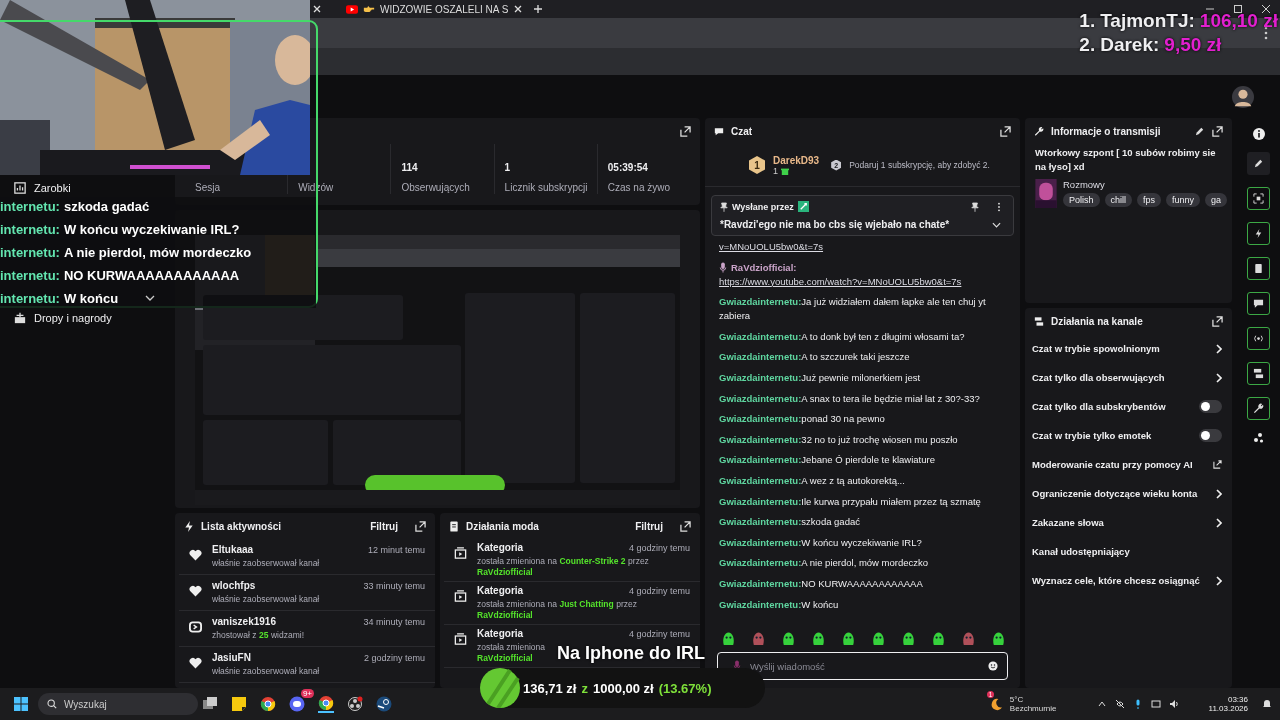 This screenshot has width=1280, height=720. I want to click on speaker-icon, so click(1173, 704).